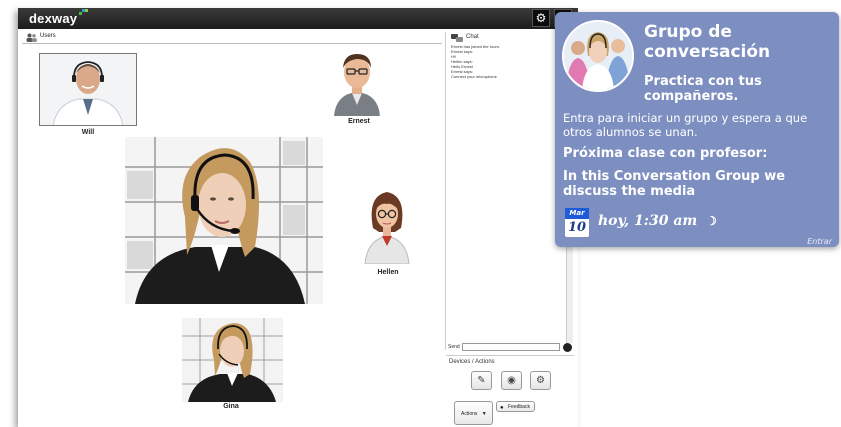  I want to click on users-icon, so click(31, 37).